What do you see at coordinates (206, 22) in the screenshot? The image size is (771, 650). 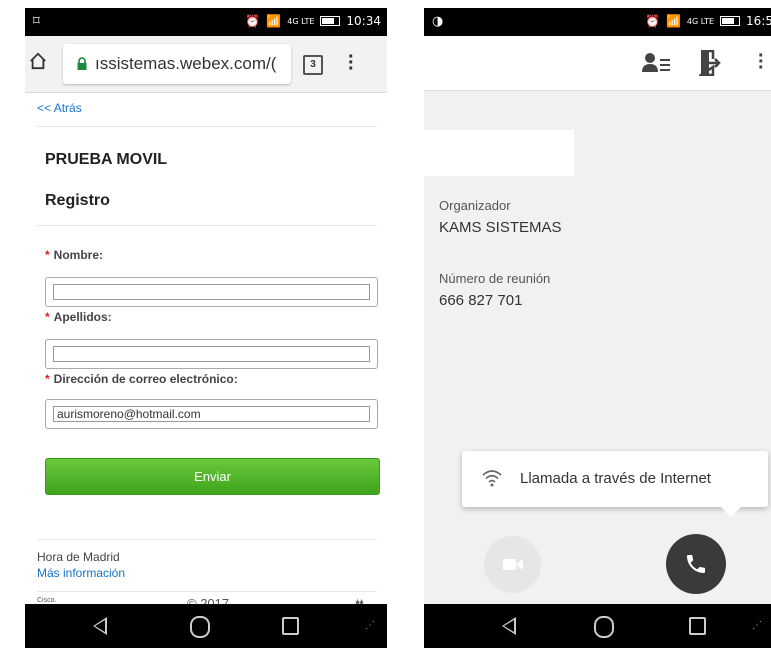 I see `status-bar: ⌑ ⏰ 📶 4G LTE 10:34` at bounding box center [206, 22].